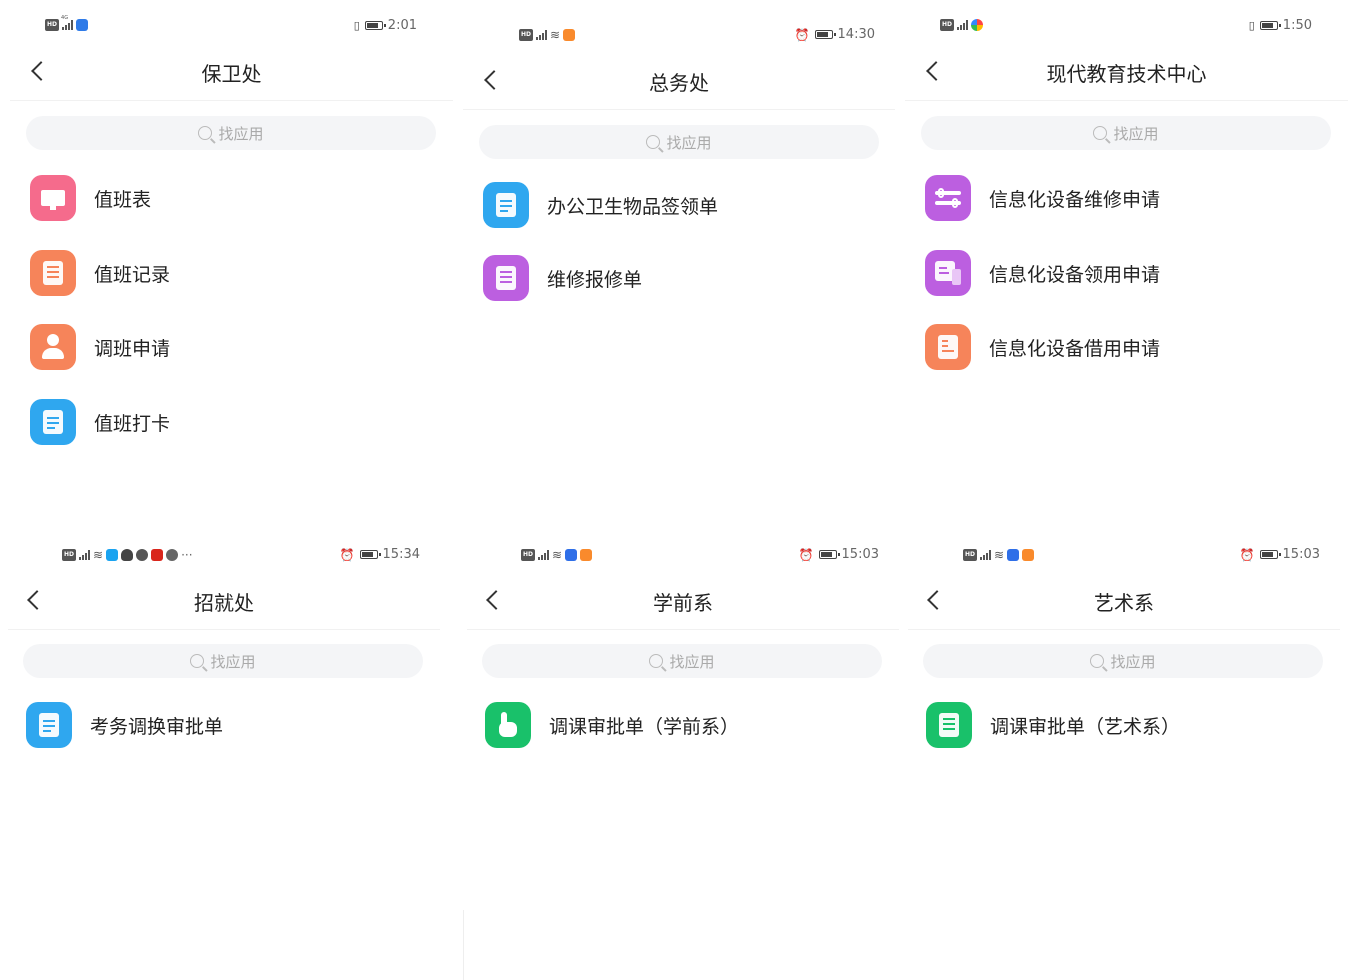 This screenshot has width=1358, height=980. Describe the element at coordinates (506, 278) in the screenshot. I see `notebook-icon` at that location.